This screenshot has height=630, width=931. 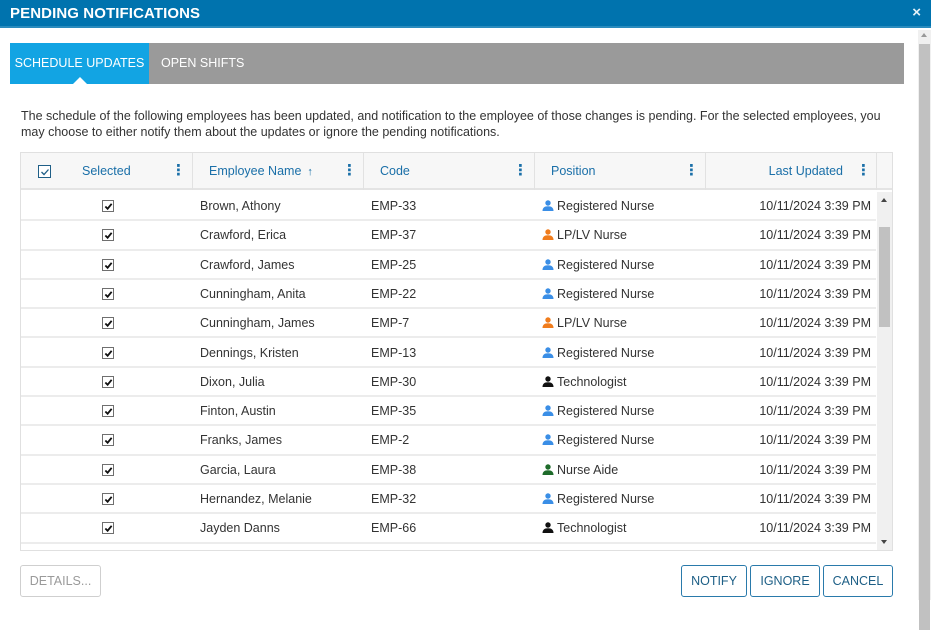 I want to click on column-header-code: Code ⋮, so click(x=449, y=171).